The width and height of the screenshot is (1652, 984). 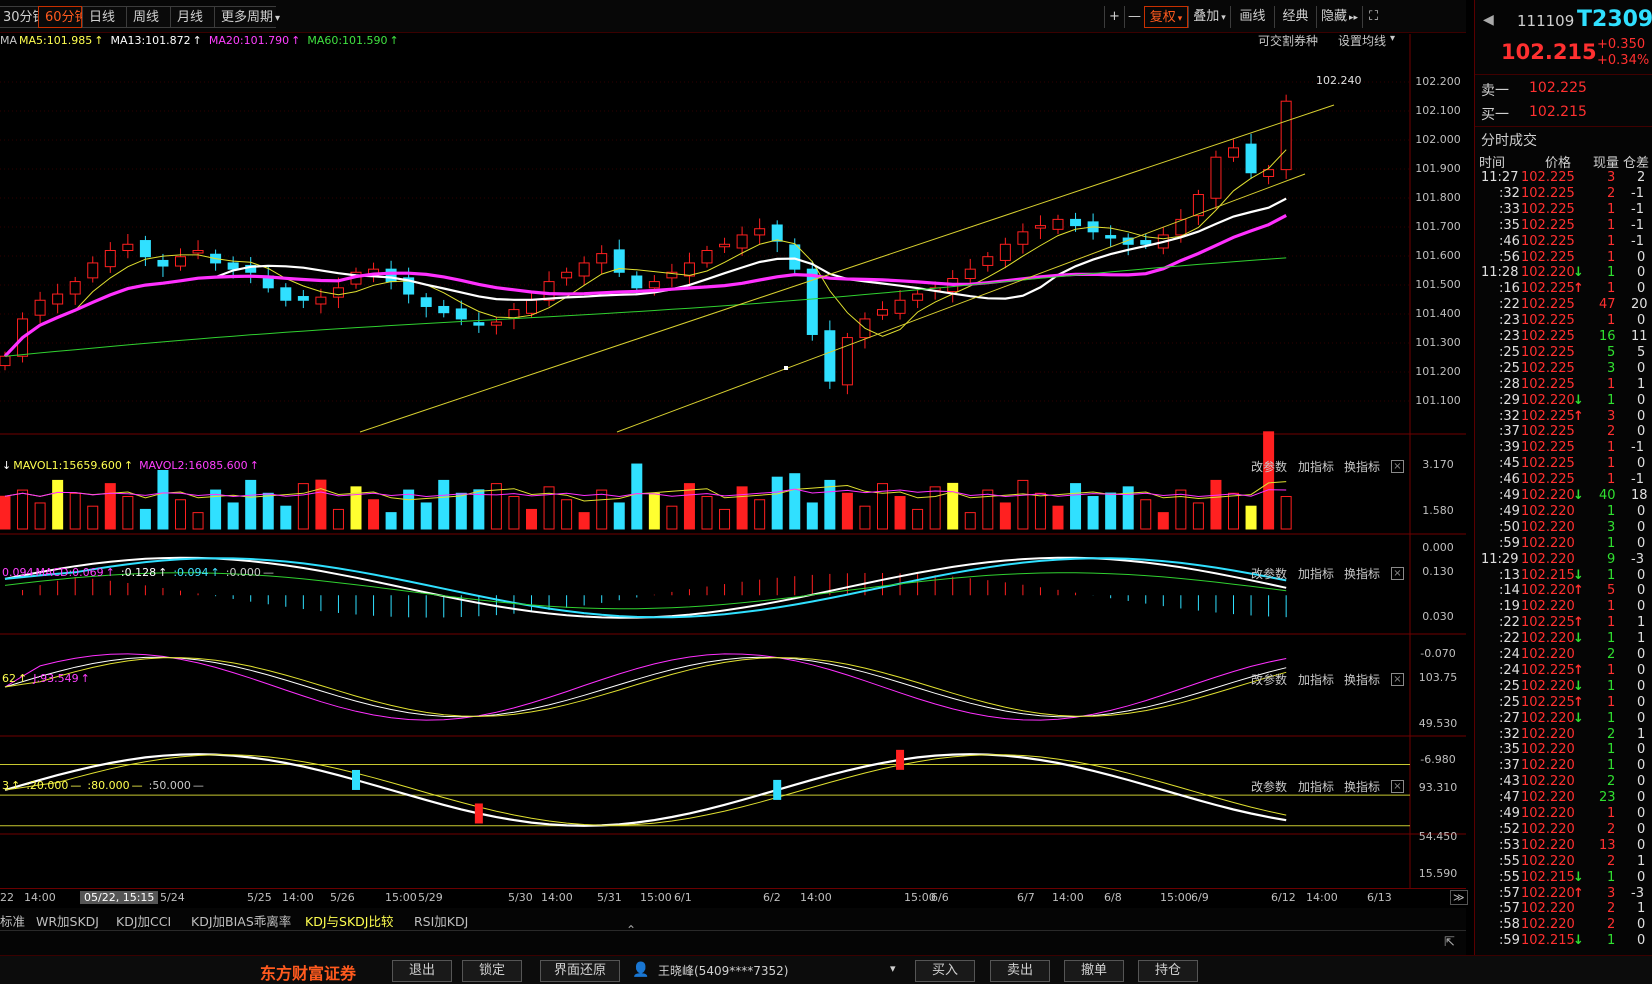 I want to click on period-tab-2: 日线, so click(x=104, y=17).